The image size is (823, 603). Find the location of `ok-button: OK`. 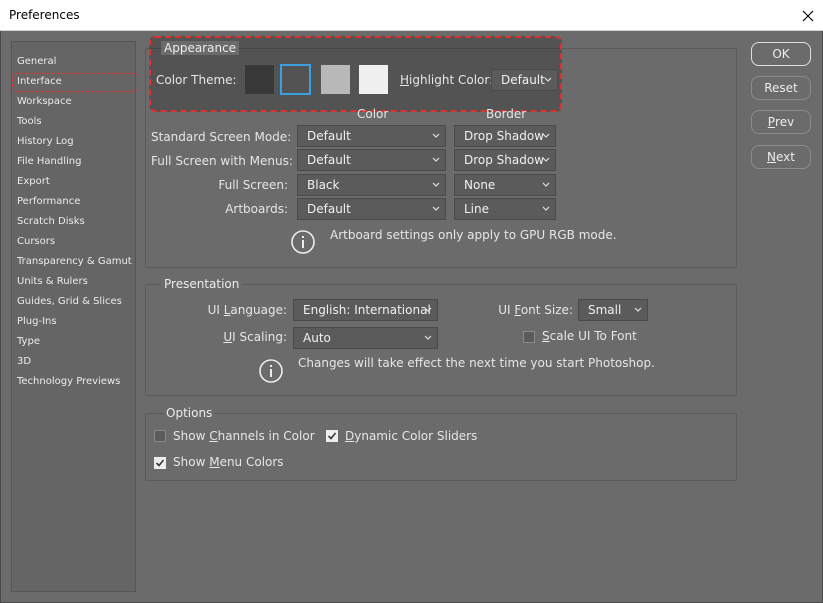

ok-button: OK is located at coordinates (781, 54).